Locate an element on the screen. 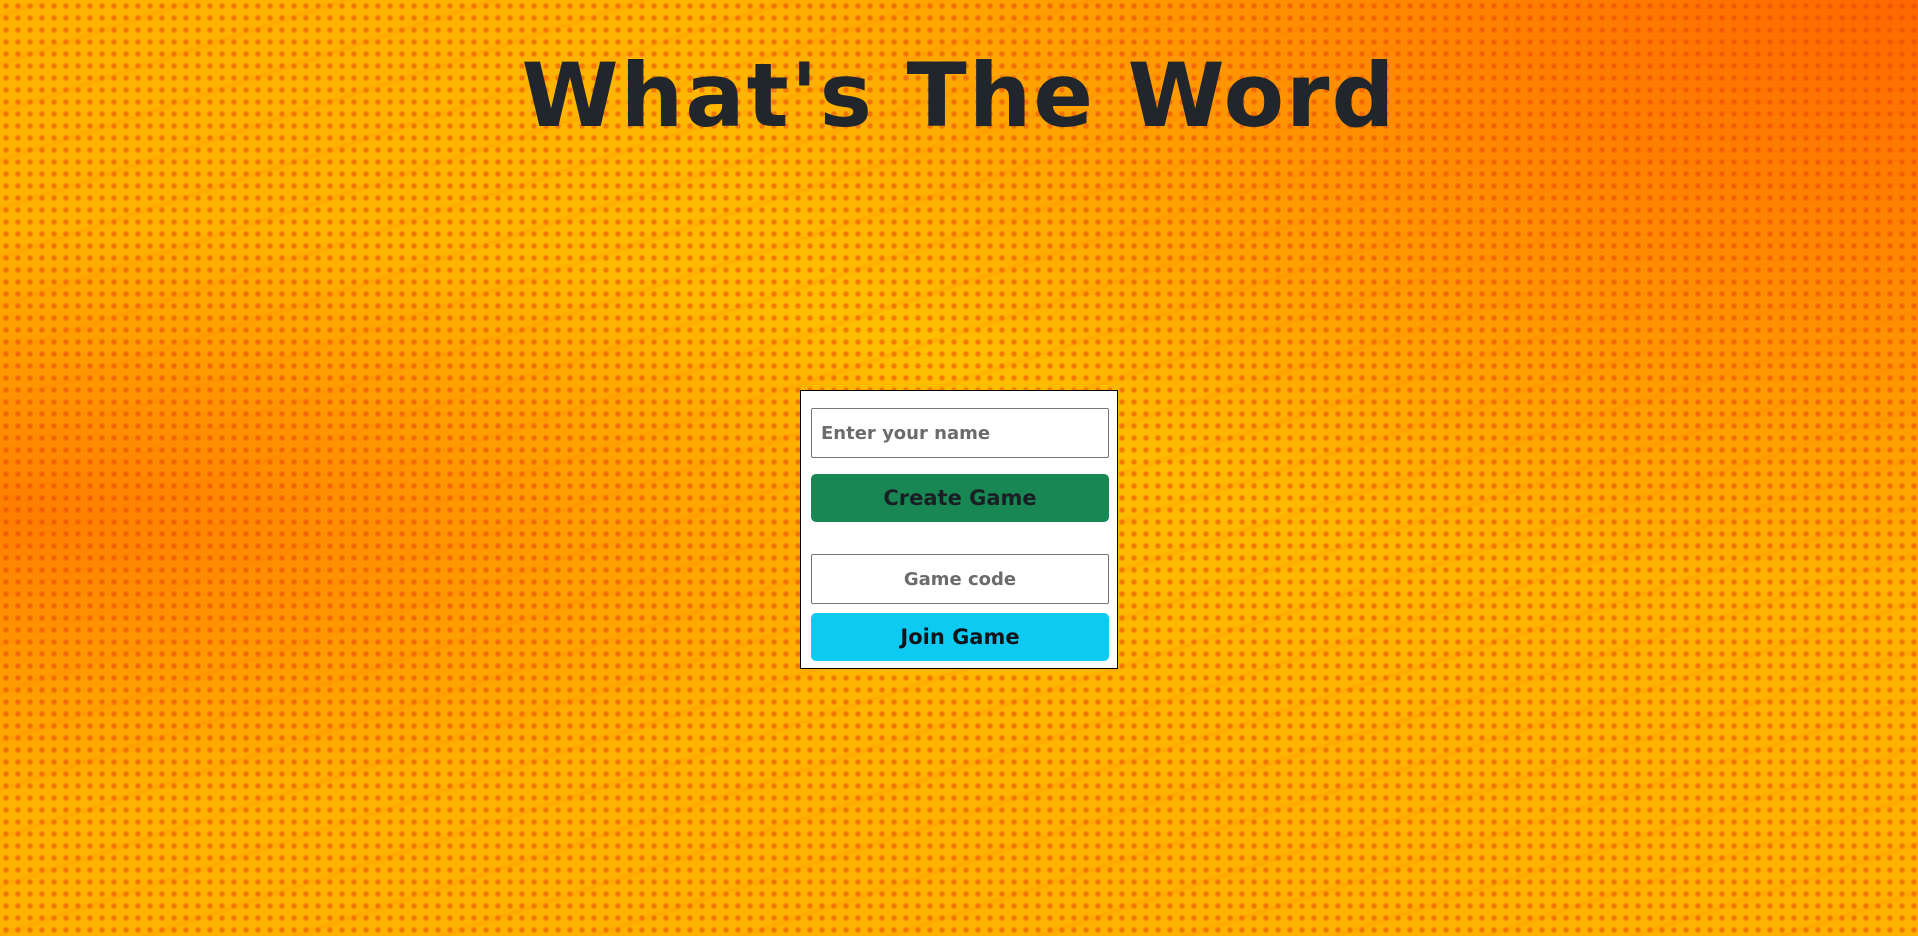 The height and width of the screenshot is (936, 1918). name-input is located at coordinates (960, 433).